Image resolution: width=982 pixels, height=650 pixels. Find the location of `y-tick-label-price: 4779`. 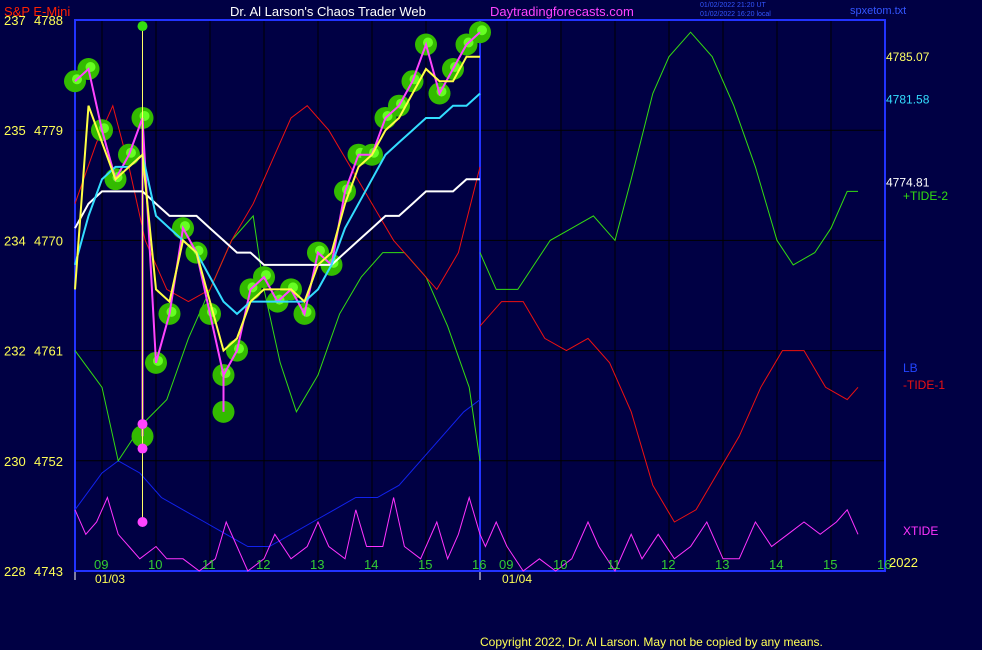

y-tick-label-price: 4779 is located at coordinates (48, 130).